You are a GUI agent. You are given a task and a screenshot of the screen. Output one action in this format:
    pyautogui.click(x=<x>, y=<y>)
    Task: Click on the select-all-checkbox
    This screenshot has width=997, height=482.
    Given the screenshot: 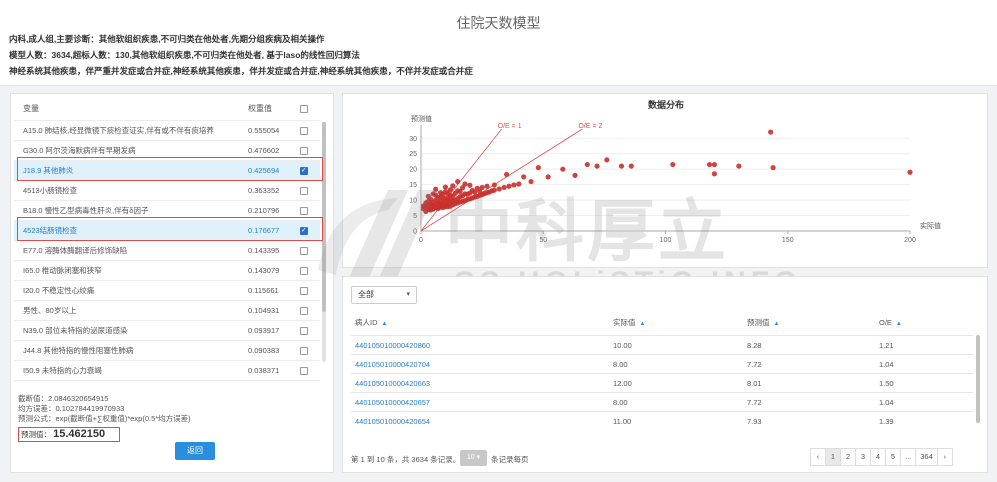 What is the action you would take?
    pyautogui.click(x=304, y=109)
    